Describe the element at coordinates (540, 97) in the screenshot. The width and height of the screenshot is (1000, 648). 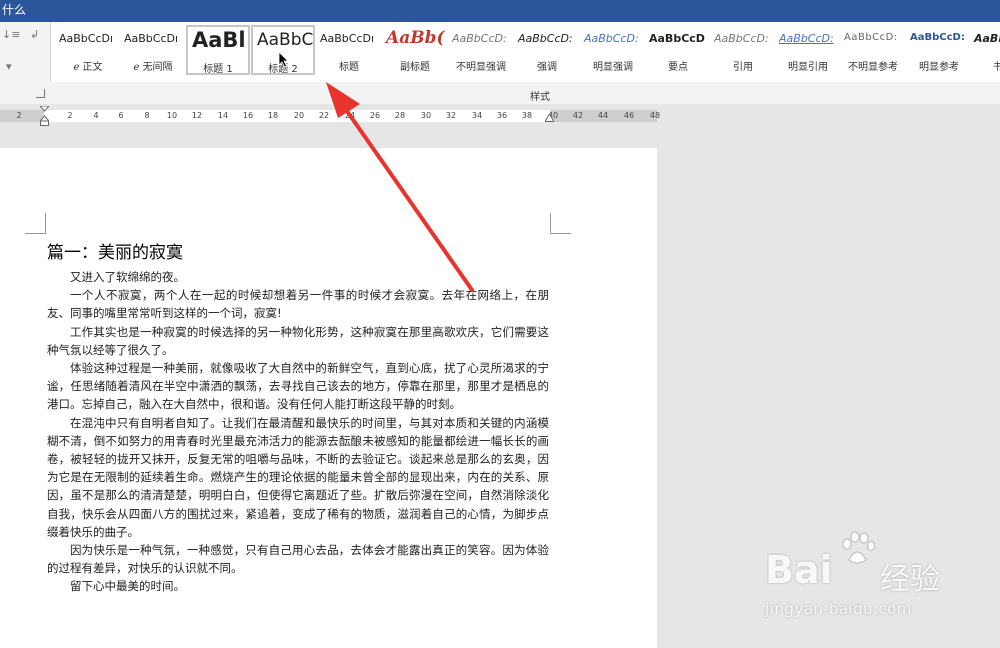
I see `styles-group-label: 样式` at that location.